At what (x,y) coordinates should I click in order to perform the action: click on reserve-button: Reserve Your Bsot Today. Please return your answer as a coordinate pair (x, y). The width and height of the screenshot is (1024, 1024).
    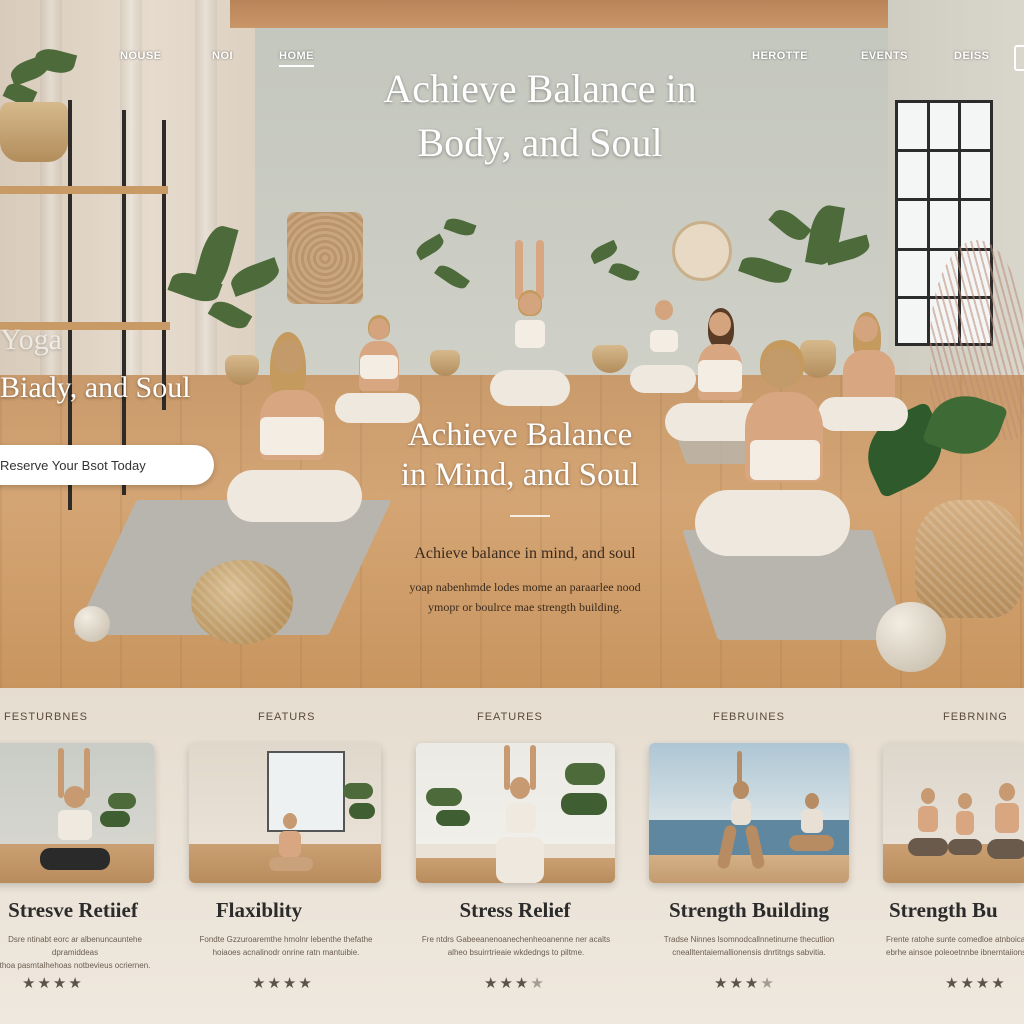
    Looking at the image, I should click on (107, 465).